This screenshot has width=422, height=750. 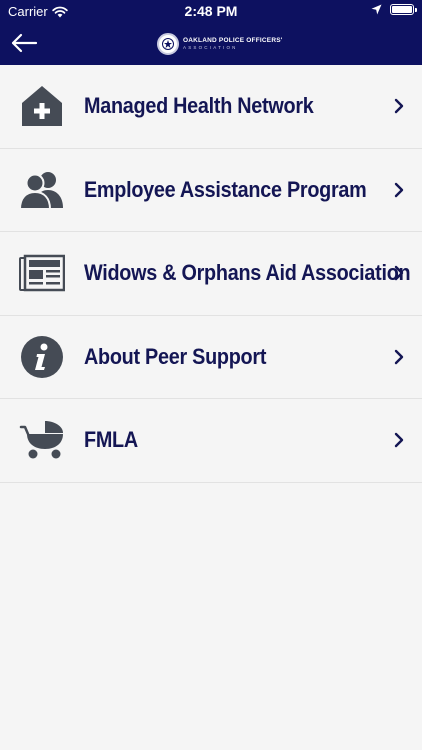 I want to click on menu-item-label: Employee Assistance Program, so click(x=225, y=189).